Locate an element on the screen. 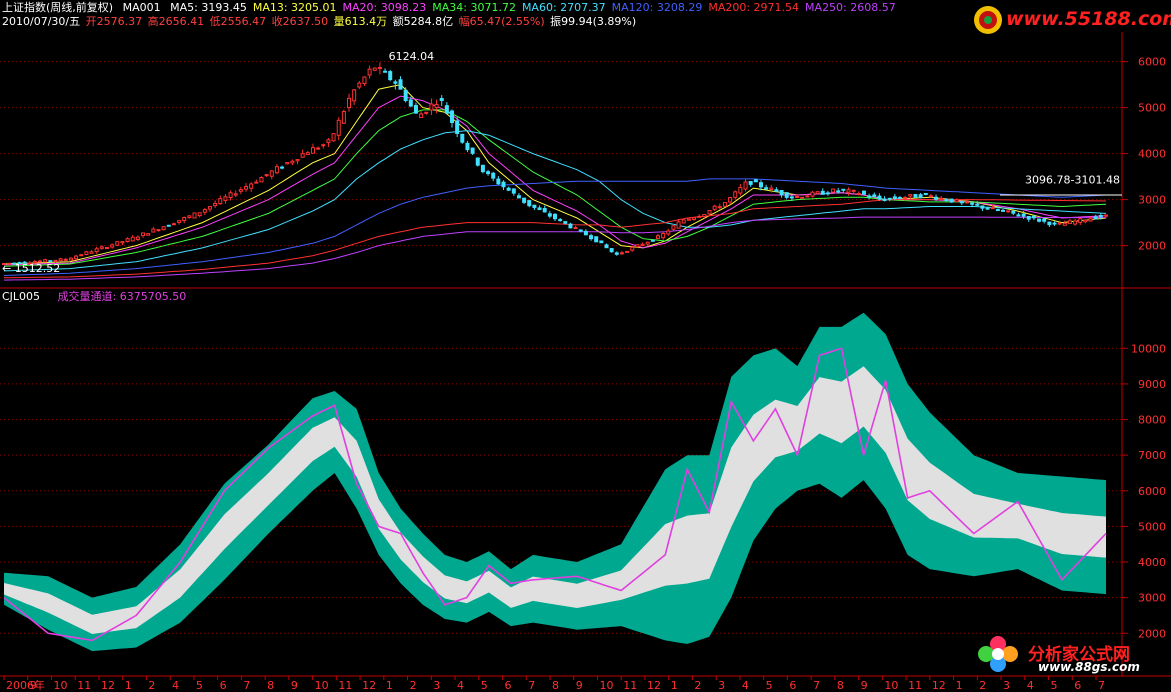  x-tick-label: 7 is located at coordinates (531, 685).